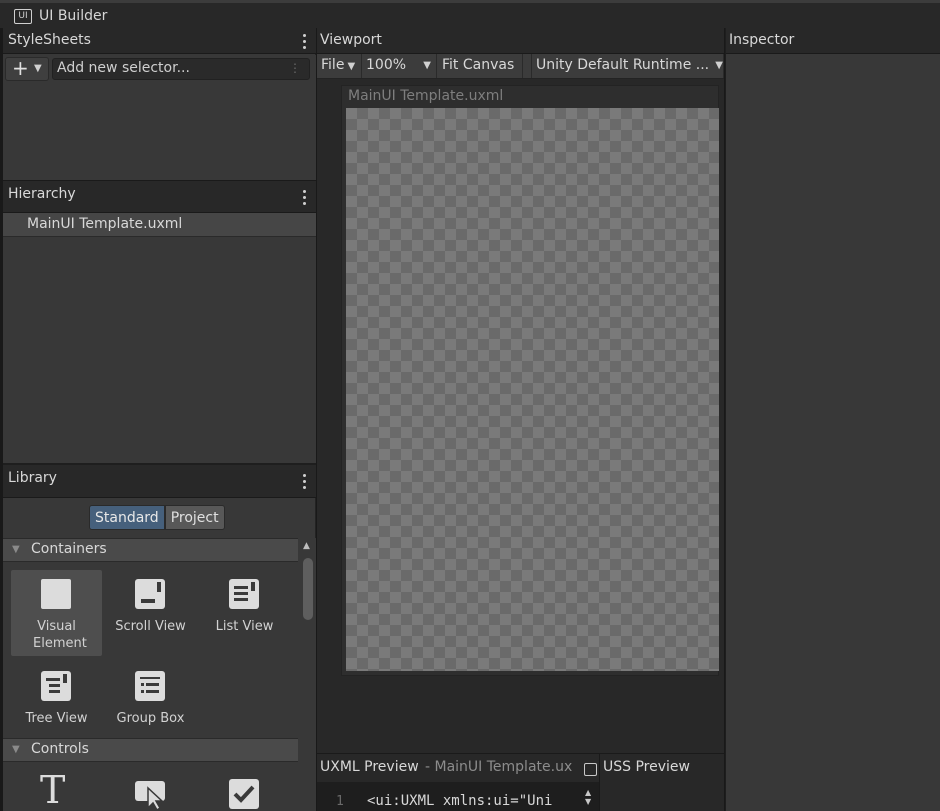 Image resolution: width=940 pixels, height=811 pixels. I want to click on viewport-header: Viewport, so click(520, 41).